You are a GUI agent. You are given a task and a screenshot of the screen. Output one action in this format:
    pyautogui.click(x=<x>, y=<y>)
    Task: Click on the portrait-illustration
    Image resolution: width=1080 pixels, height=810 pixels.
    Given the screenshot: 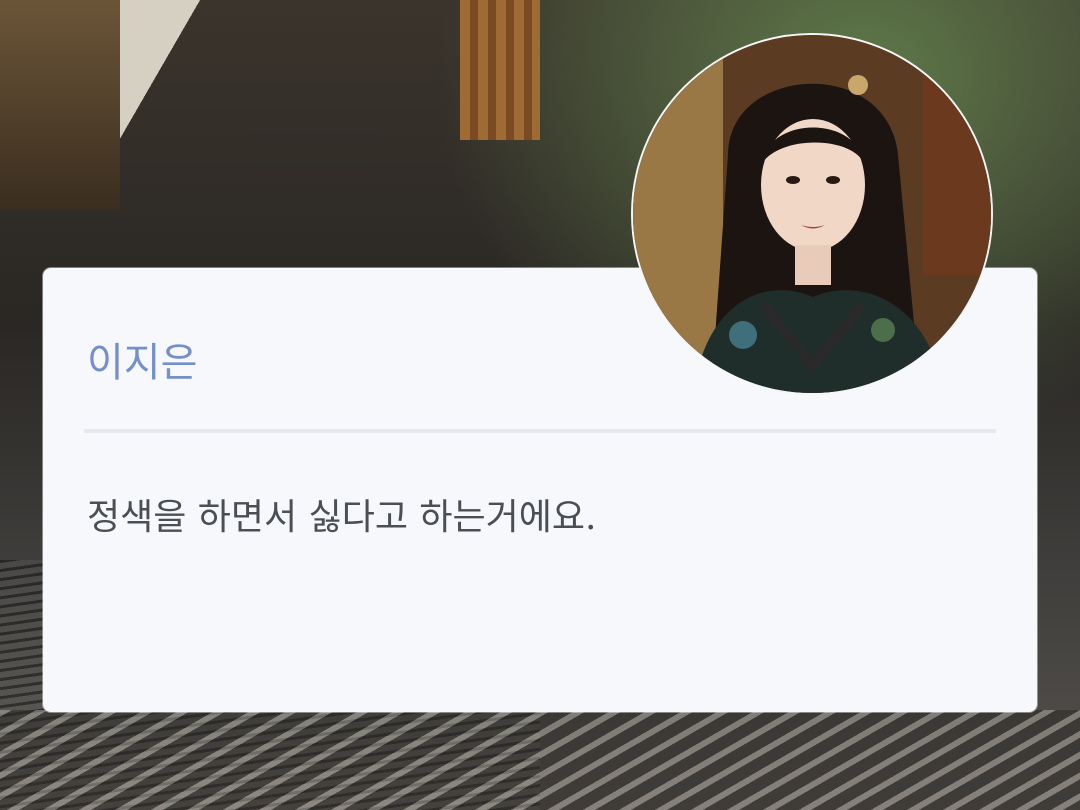 What is the action you would take?
    pyautogui.click(x=812, y=214)
    